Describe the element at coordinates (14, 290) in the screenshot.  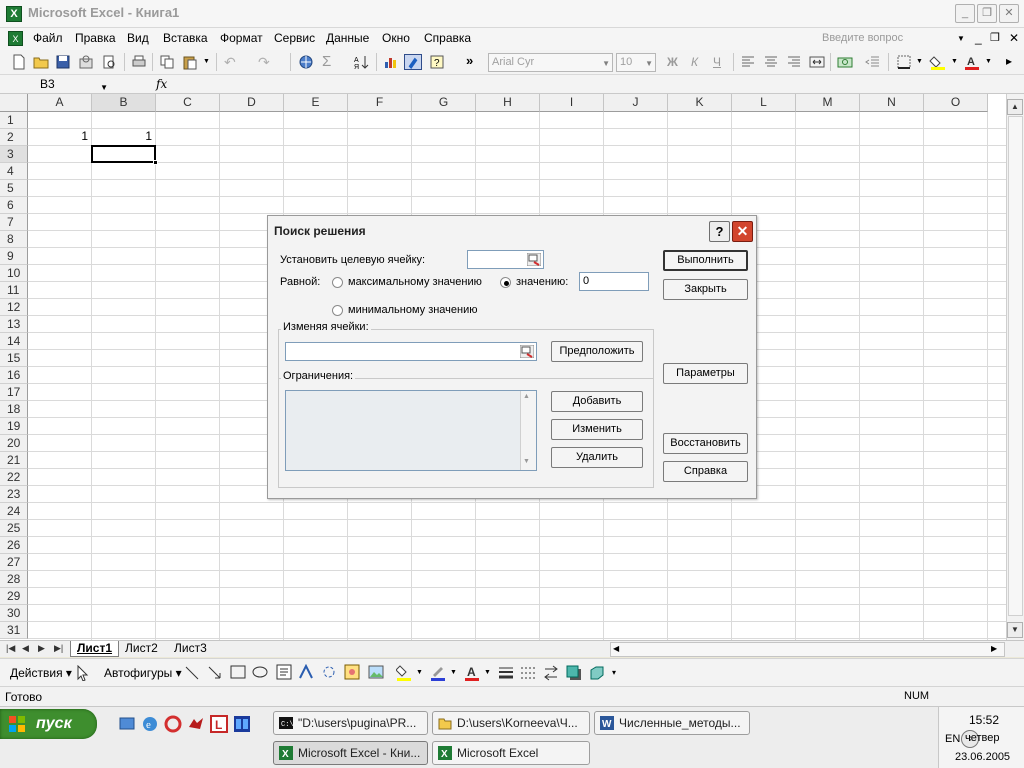
I see `row-header-11: 11` at that location.